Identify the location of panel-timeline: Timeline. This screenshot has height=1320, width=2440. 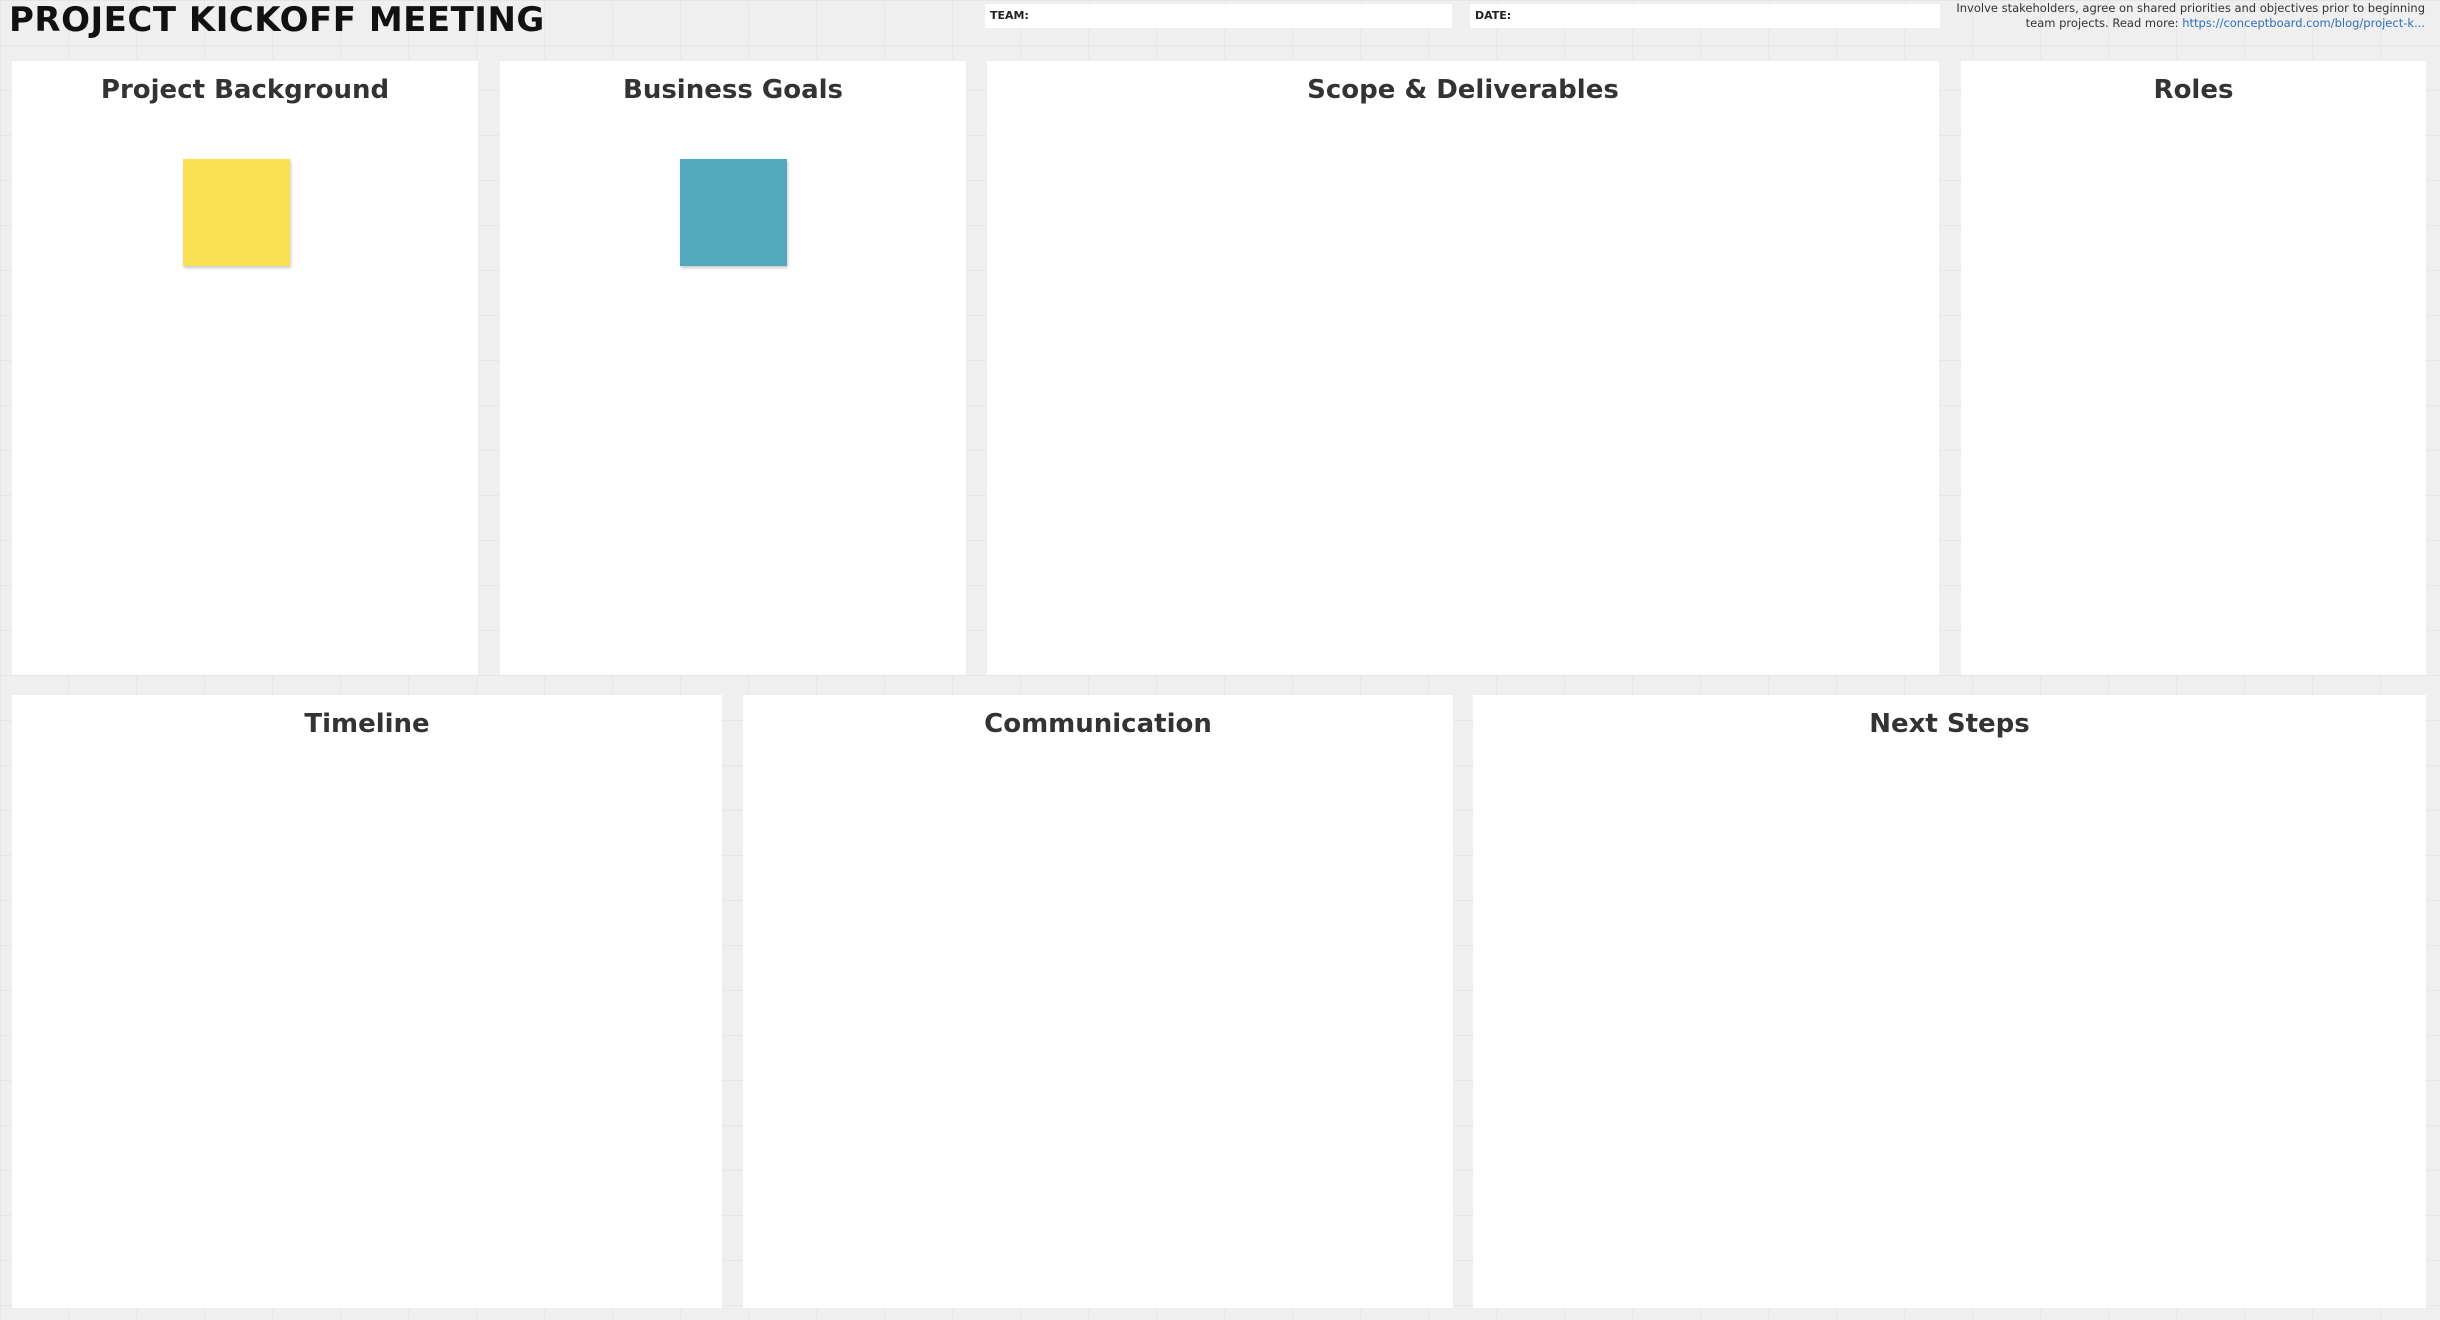
(367, 1001).